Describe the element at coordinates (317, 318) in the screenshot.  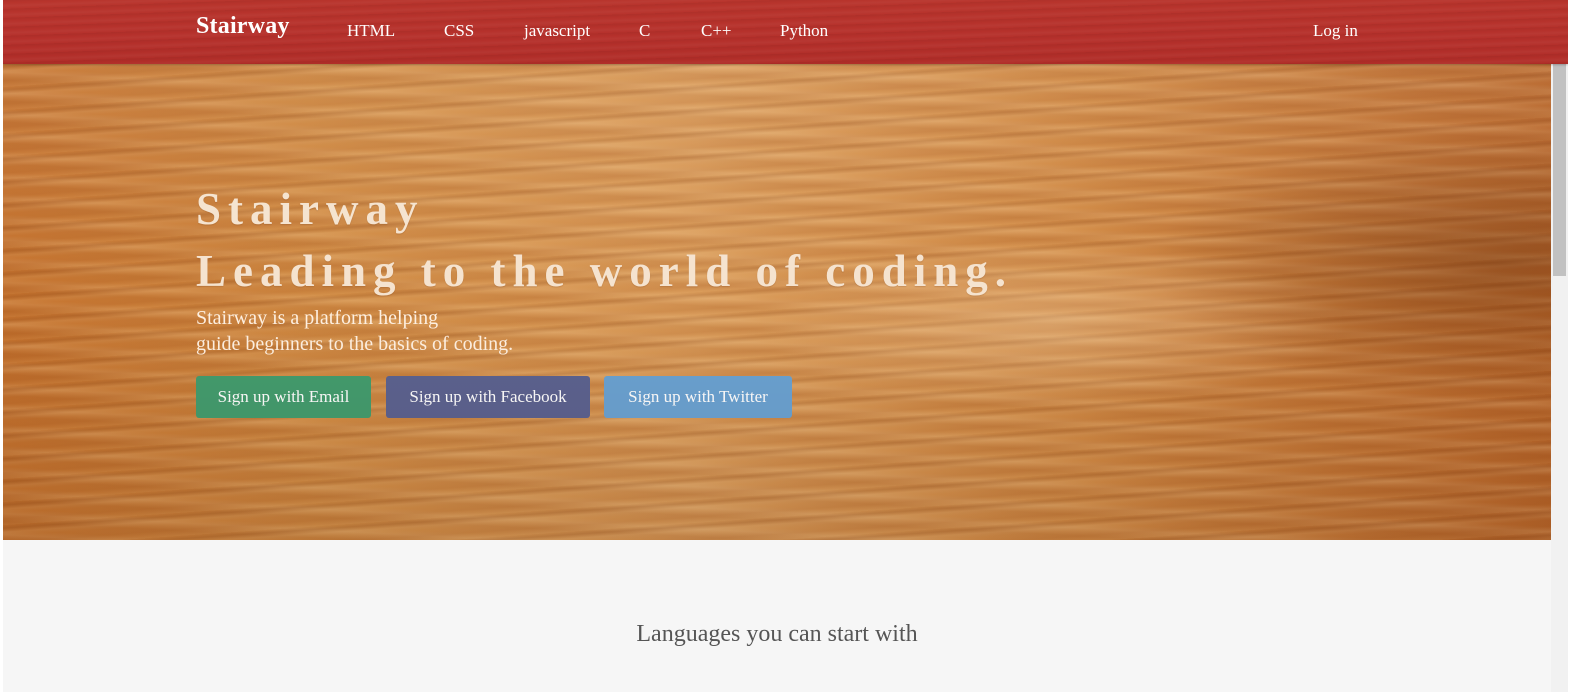
I see `hero-description-line-1: Stairway is a platform helping` at that location.